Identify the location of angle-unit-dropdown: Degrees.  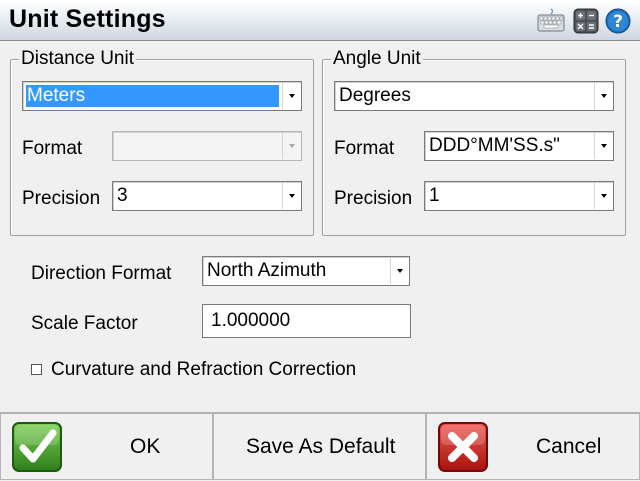
(474, 96).